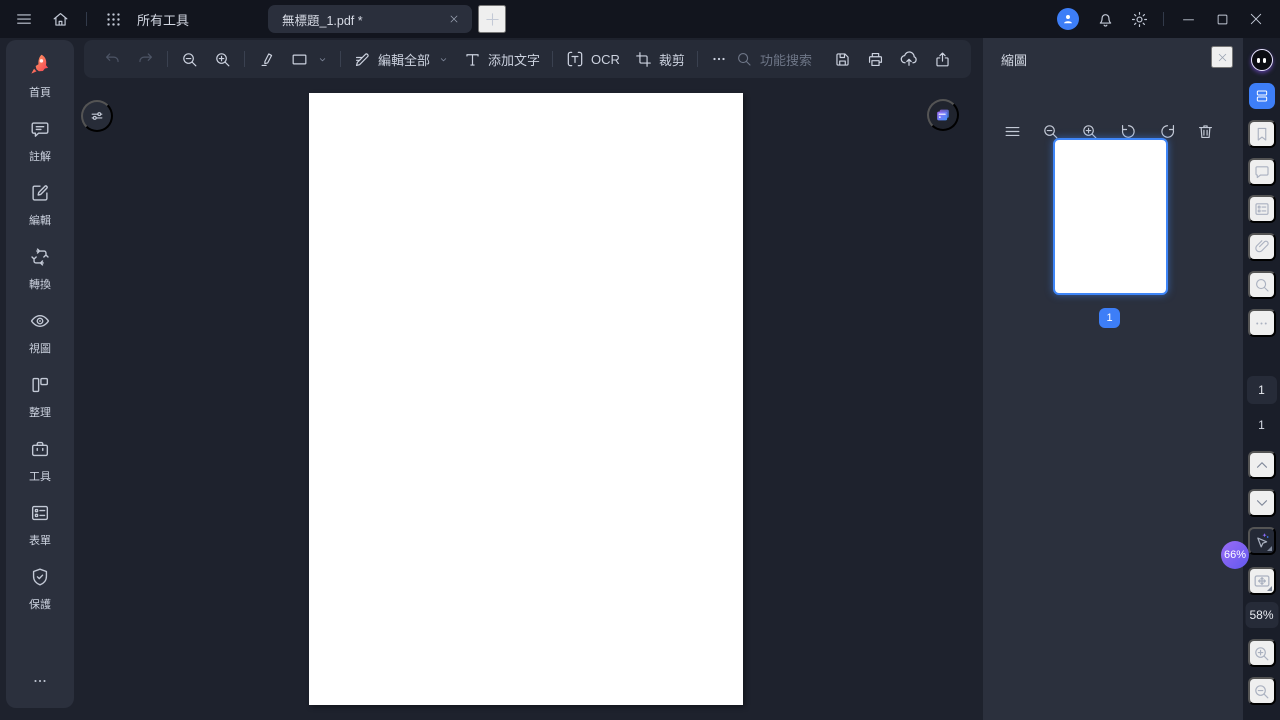  Describe the element at coordinates (719, 59) in the screenshot. I see `more-tools-button` at that location.